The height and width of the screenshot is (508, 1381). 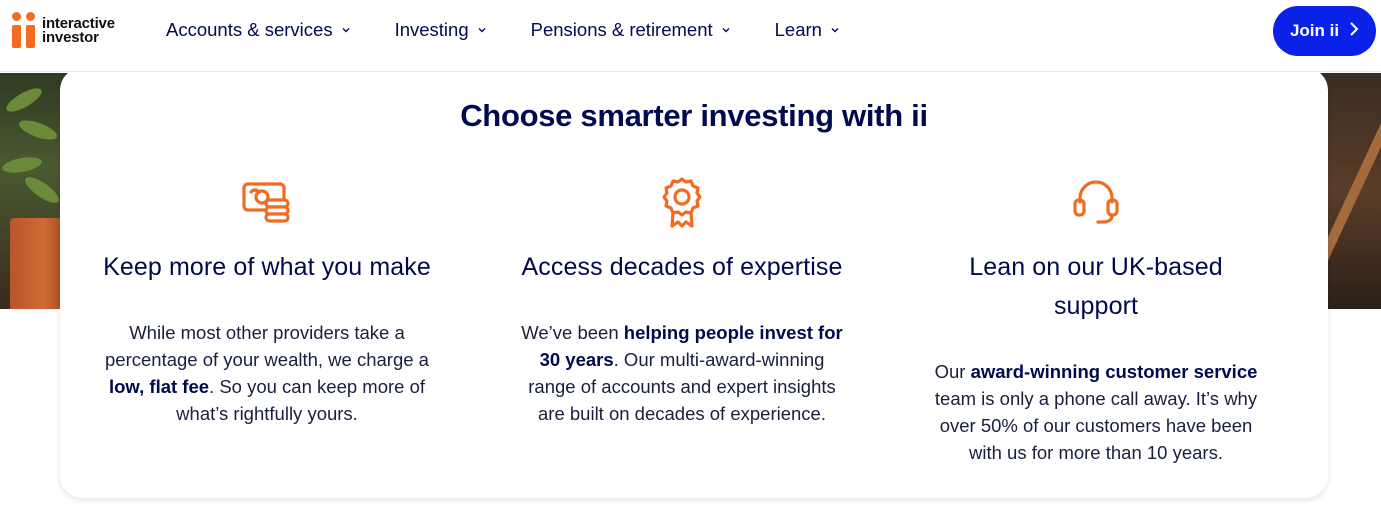 I want to click on feature-heading: Keep more of what you make, so click(x=267, y=267).